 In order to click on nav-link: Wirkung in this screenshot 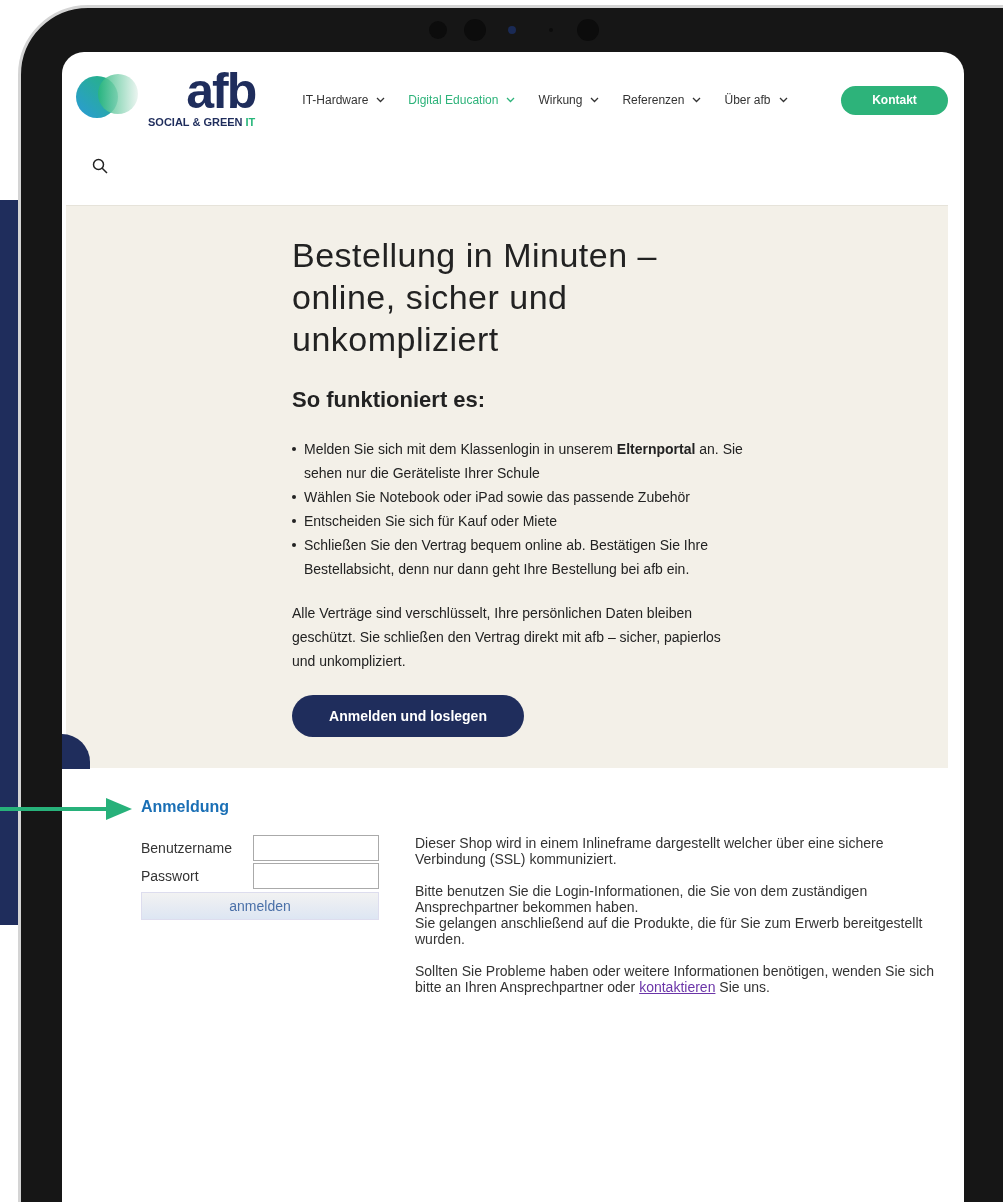, I will do `click(569, 100)`.